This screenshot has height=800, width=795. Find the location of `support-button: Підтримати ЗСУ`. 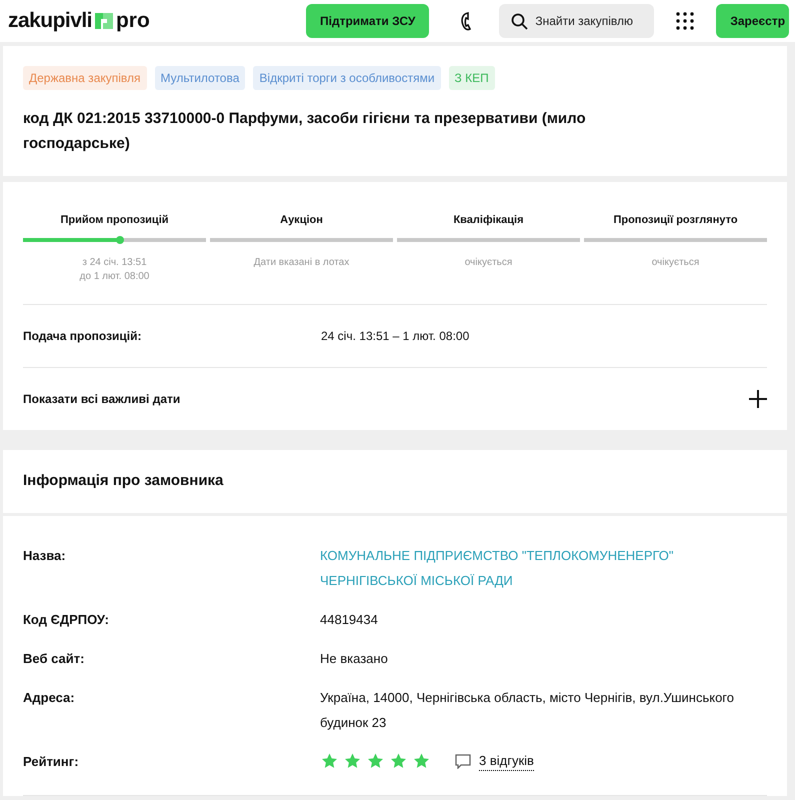

support-button: Підтримати ЗСУ is located at coordinates (368, 21).